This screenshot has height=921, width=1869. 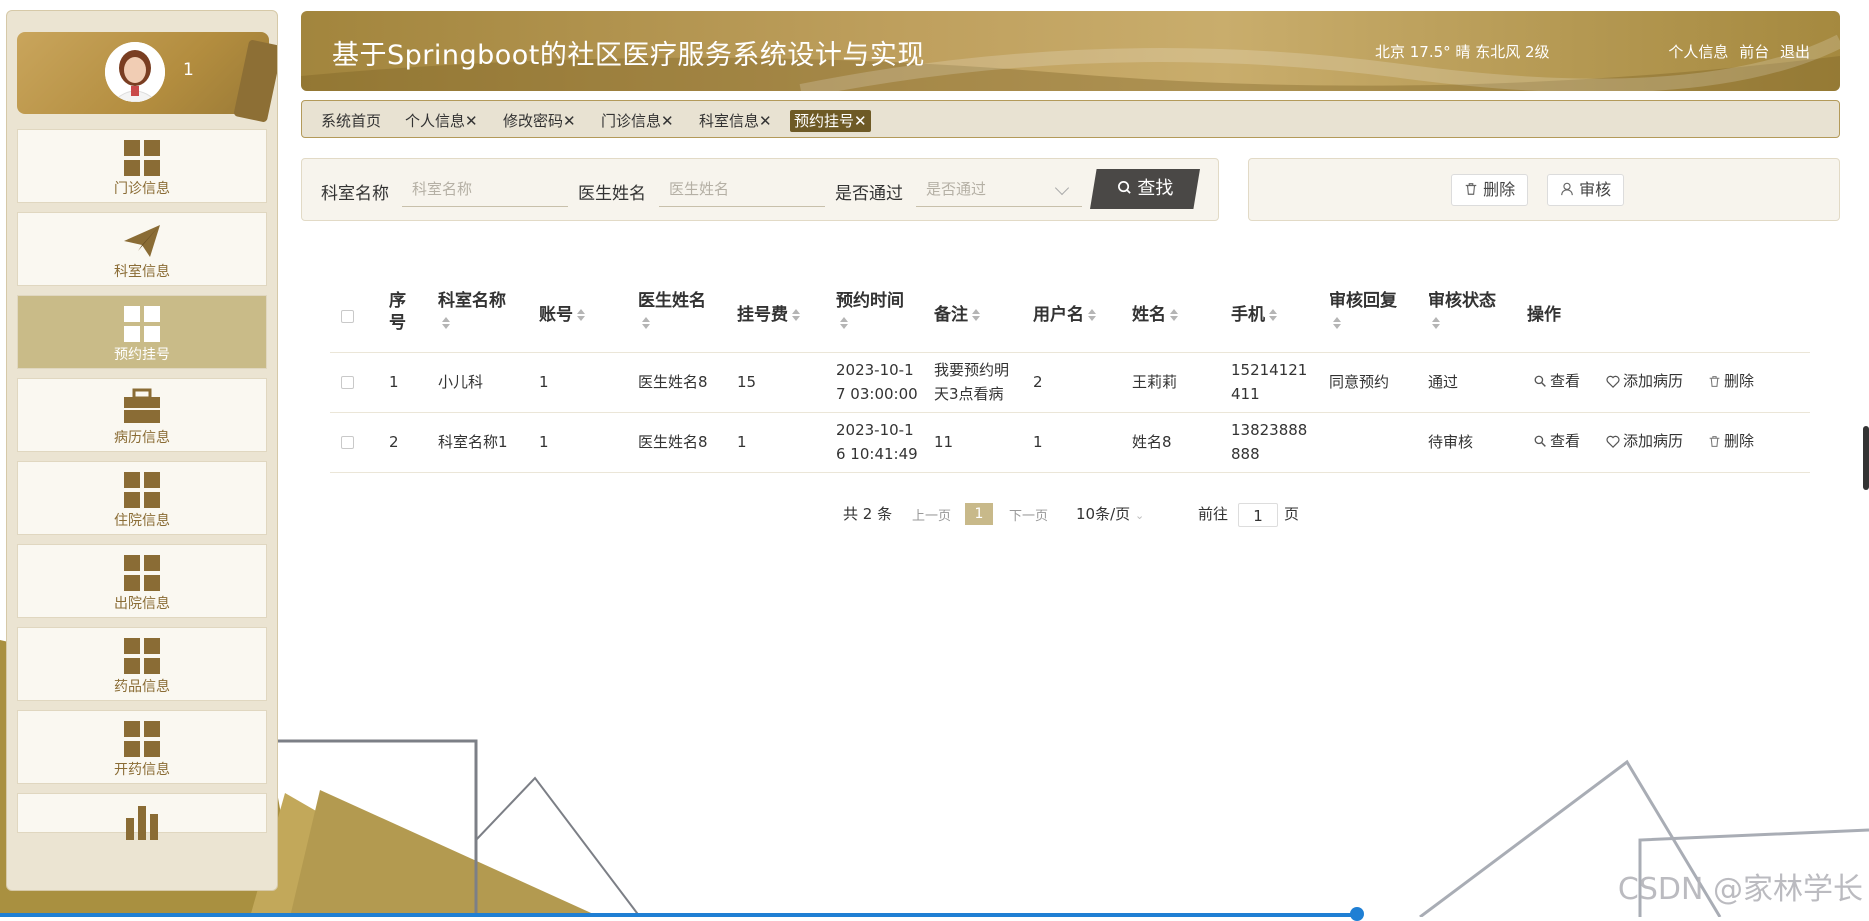 I want to click on cell-dept: 小儿科, so click(x=461, y=382).